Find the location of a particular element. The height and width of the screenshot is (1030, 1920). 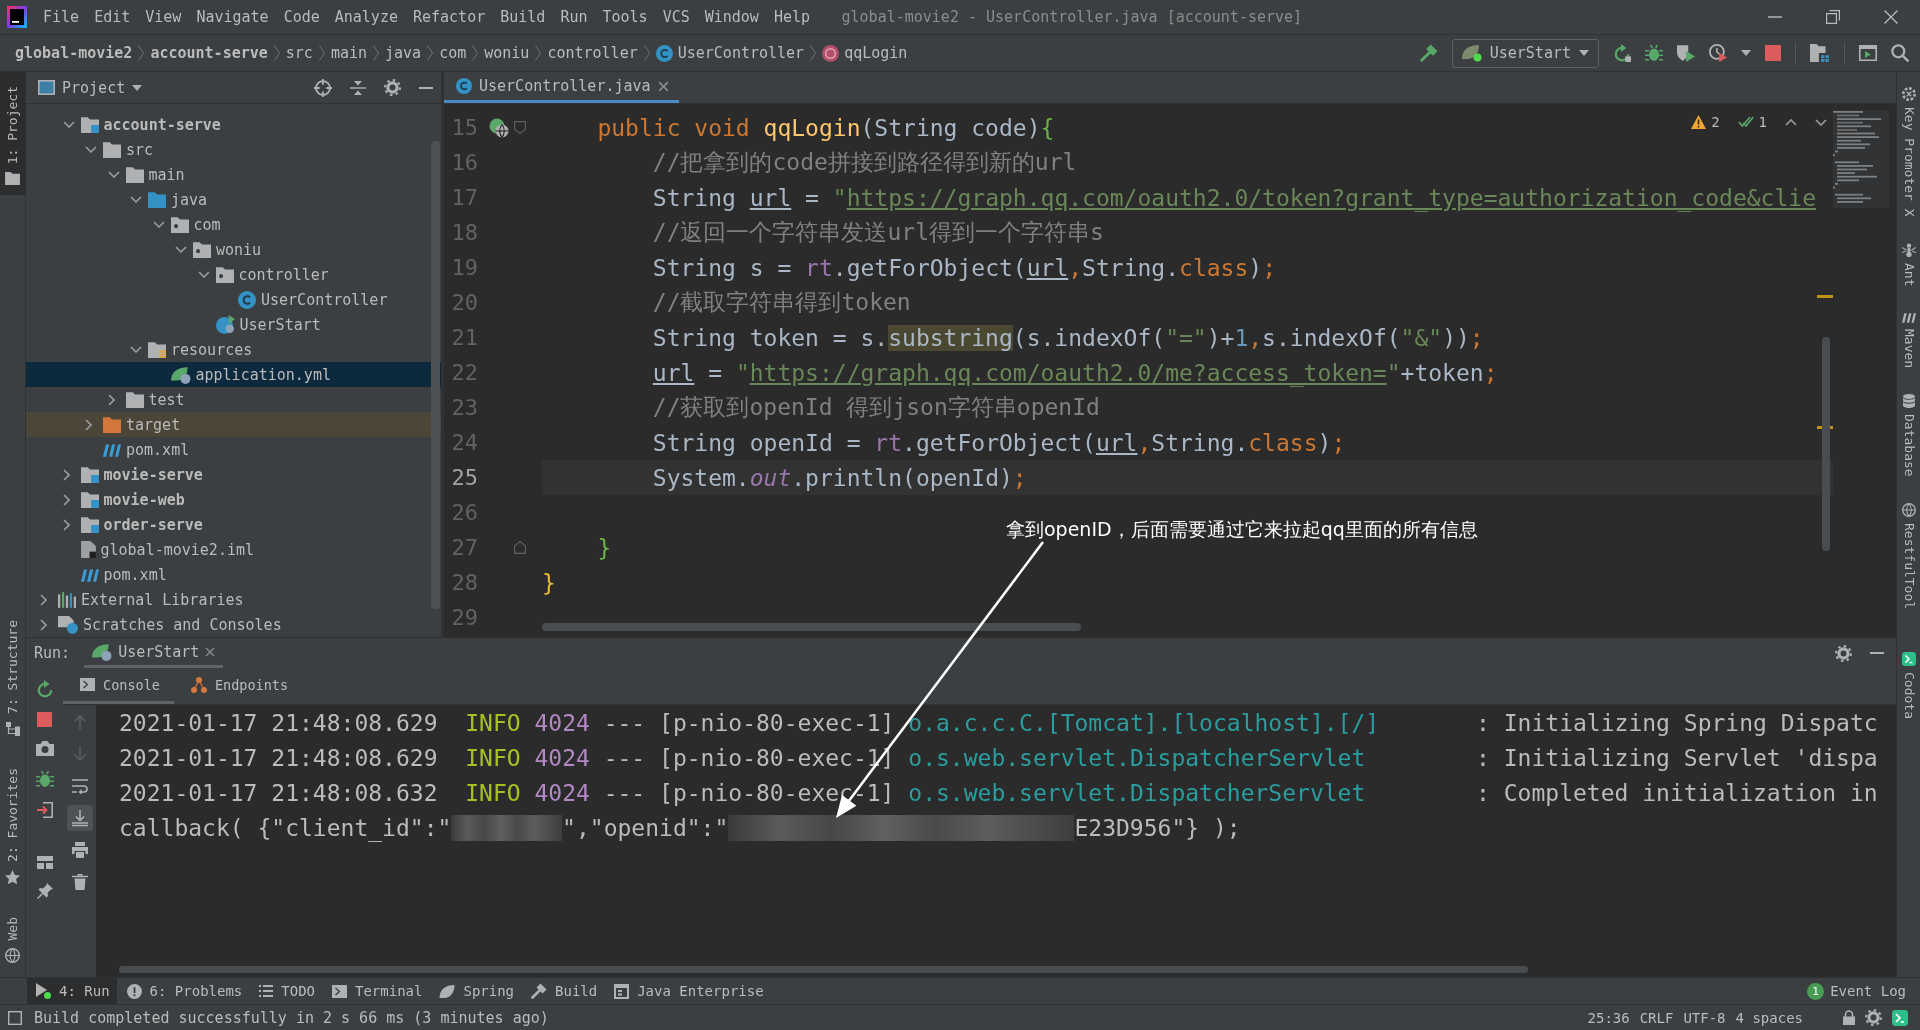

tree-item: controller is located at coordinates (263, 274).